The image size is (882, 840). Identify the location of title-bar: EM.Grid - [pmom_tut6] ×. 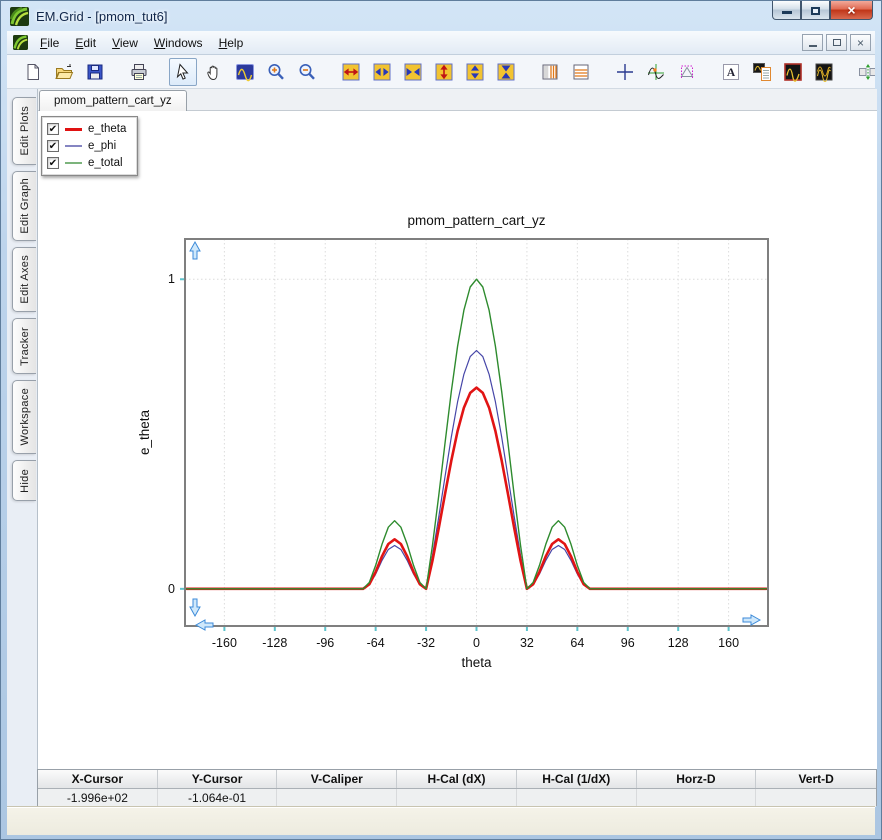
(441, 16).